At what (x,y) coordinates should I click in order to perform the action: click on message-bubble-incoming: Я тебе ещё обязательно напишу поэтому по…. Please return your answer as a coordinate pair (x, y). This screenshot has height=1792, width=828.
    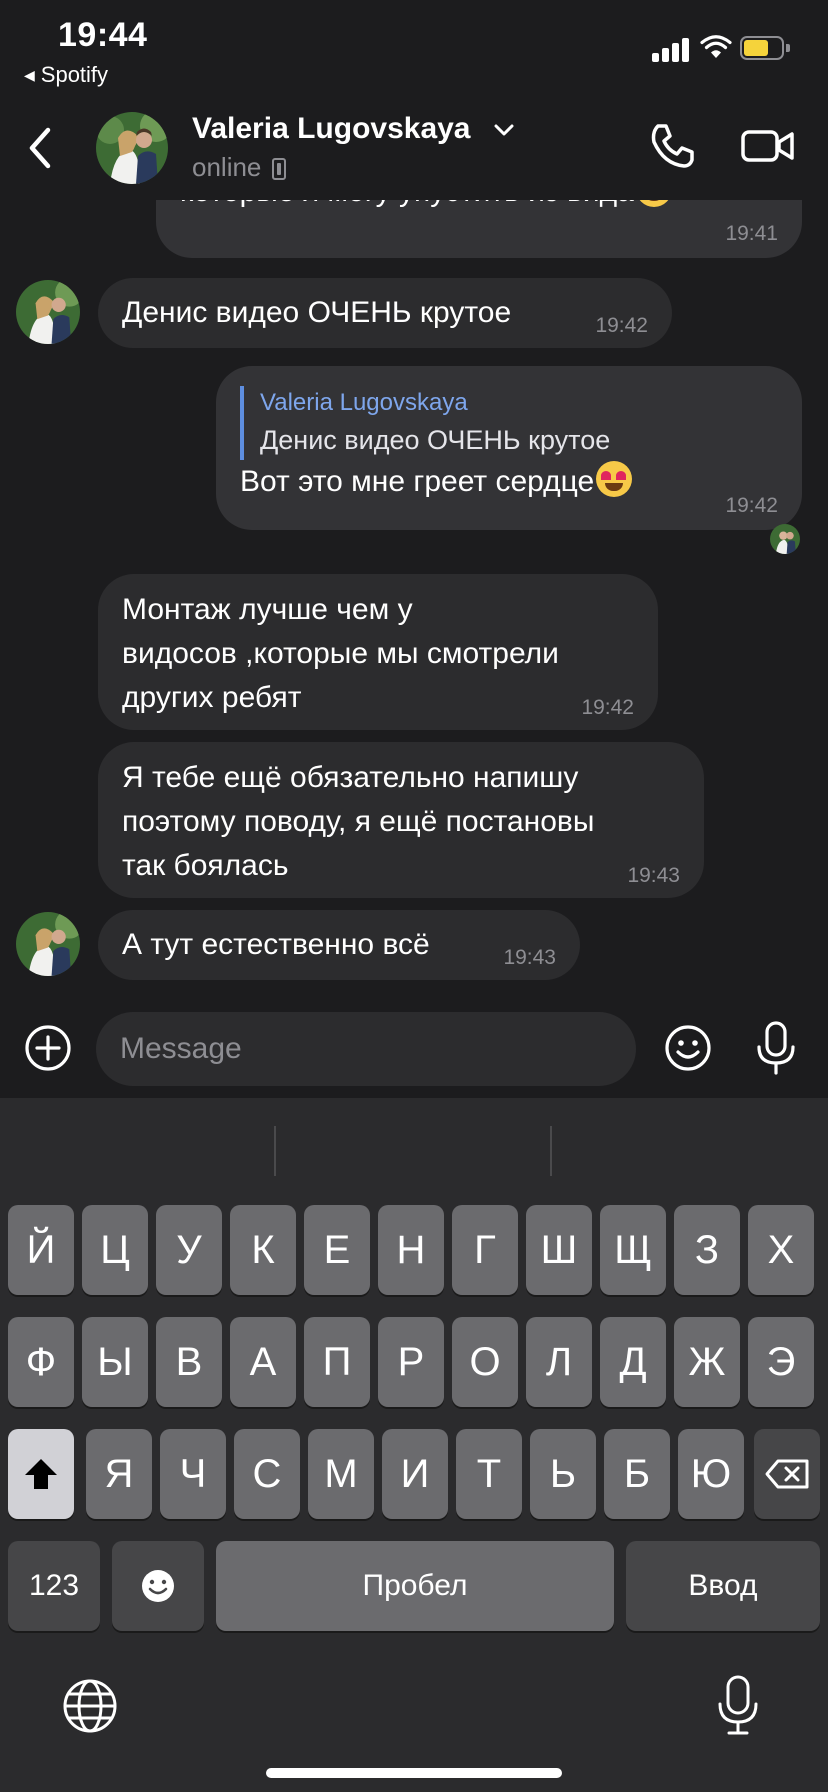
    Looking at the image, I should click on (401, 820).